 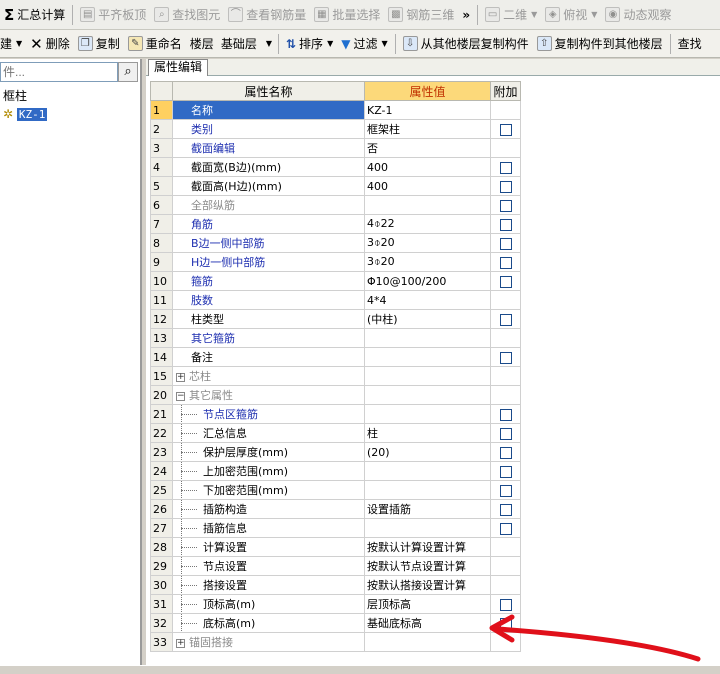 What do you see at coordinates (466, 44) in the screenshot?
I see `copy-from-floor-button: ⇩ 从其他楼层复制构件` at bounding box center [466, 44].